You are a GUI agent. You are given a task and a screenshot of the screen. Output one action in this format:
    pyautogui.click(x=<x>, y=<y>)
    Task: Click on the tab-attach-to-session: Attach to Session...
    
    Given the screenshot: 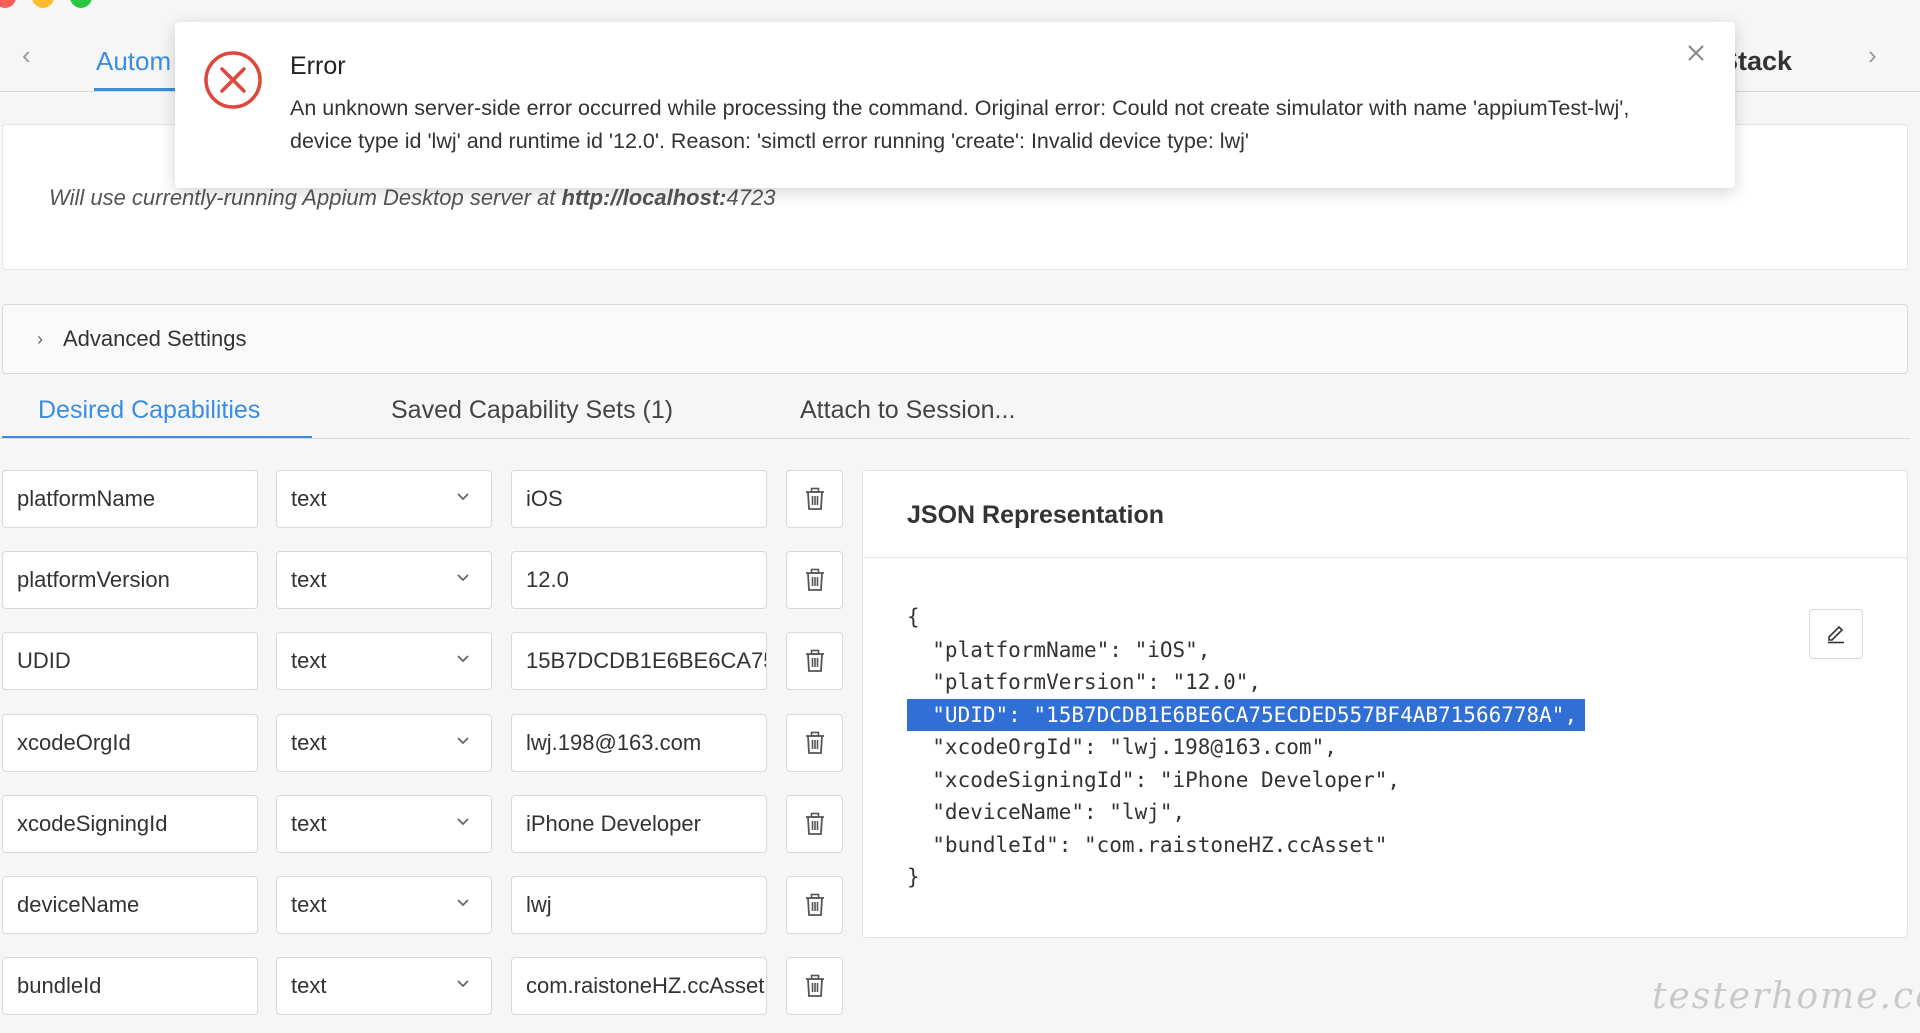 What is the action you would take?
    pyautogui.click(x=907, y=410)
    